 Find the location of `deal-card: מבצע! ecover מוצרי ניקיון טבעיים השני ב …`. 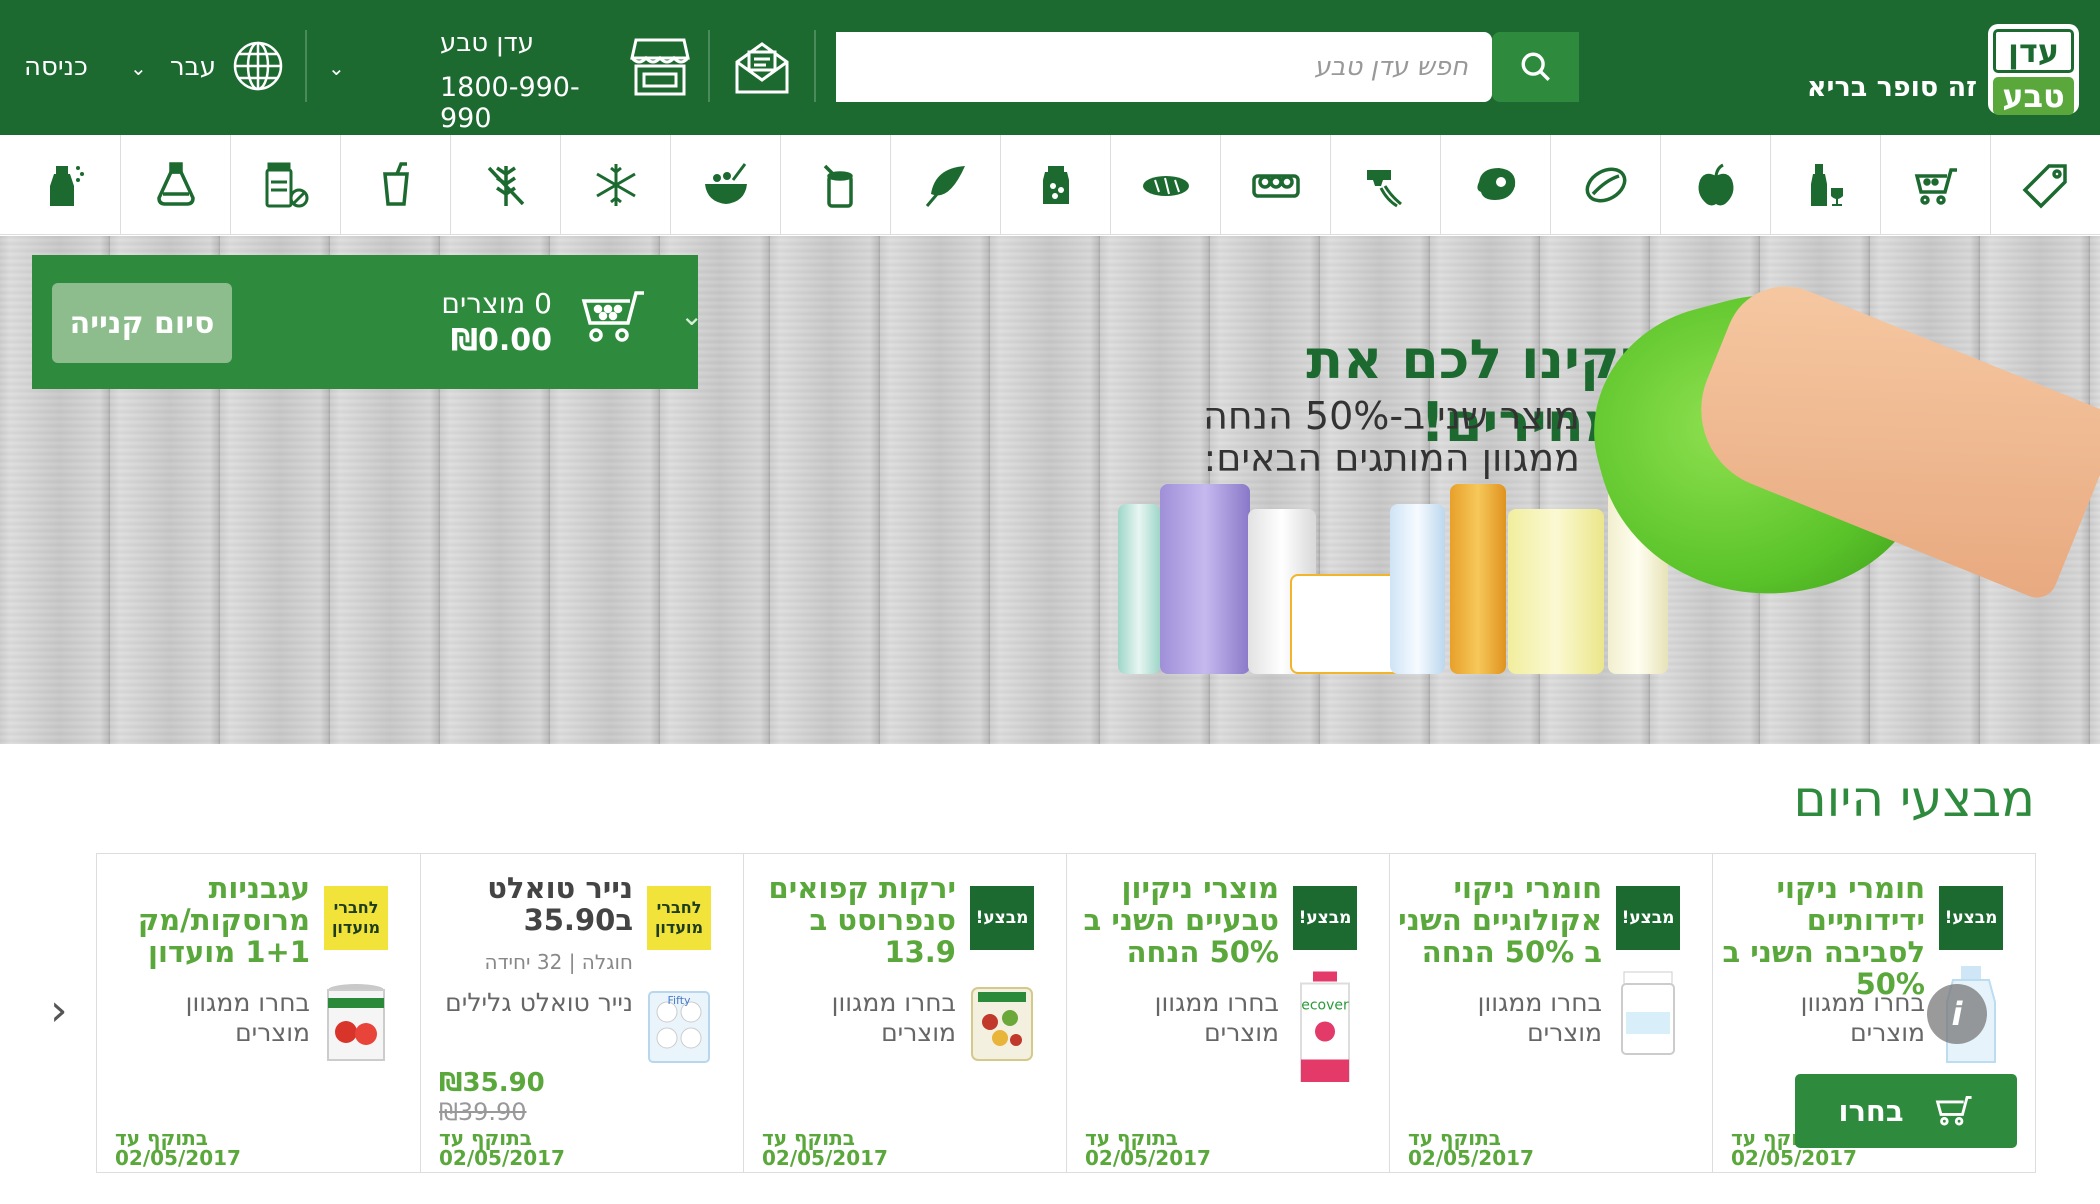

deal-card: מבצע! ecover מוצרי ניקיון טבעיים השני ב … is located at coordinates (1227, 1013).